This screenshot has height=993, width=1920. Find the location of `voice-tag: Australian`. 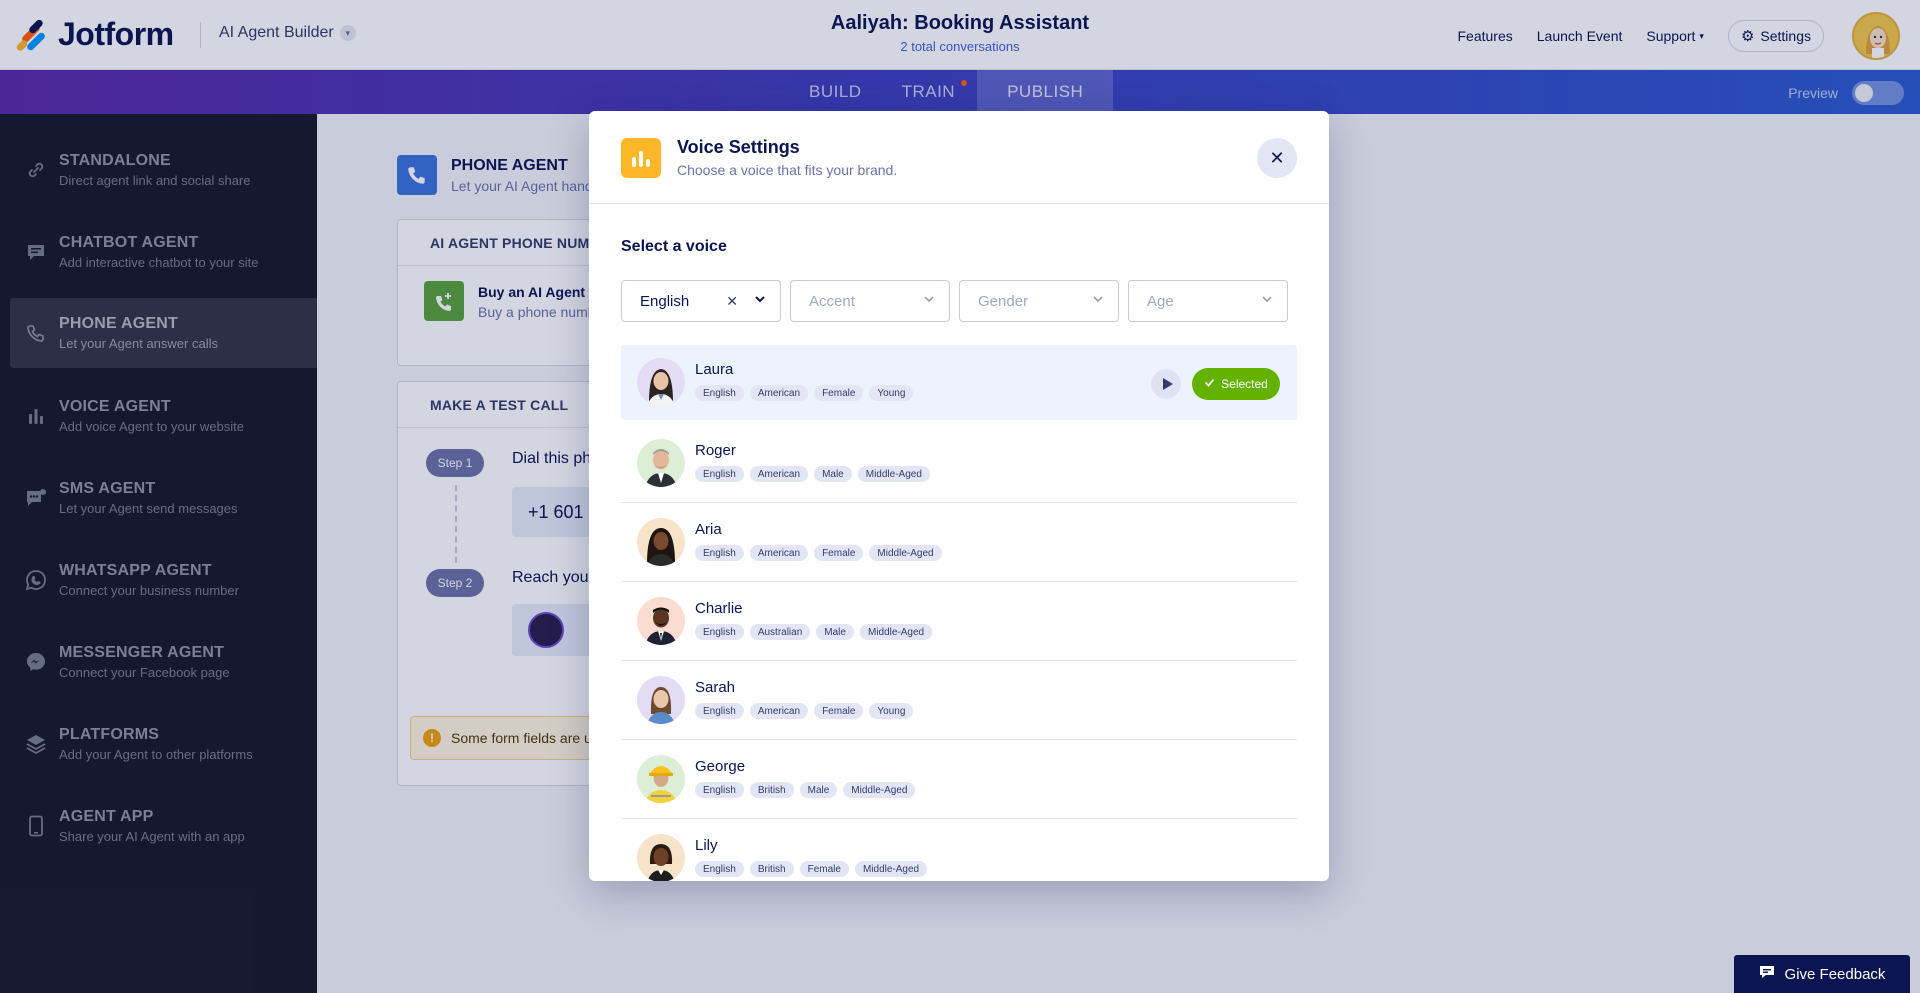

voice-tag: Australian is located at coordinates (780, 632).